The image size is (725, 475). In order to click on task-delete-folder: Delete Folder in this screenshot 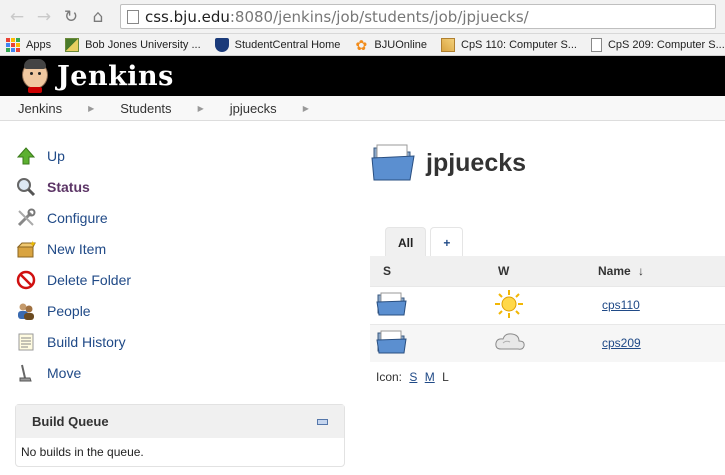, I will do `click(180, 279)`.